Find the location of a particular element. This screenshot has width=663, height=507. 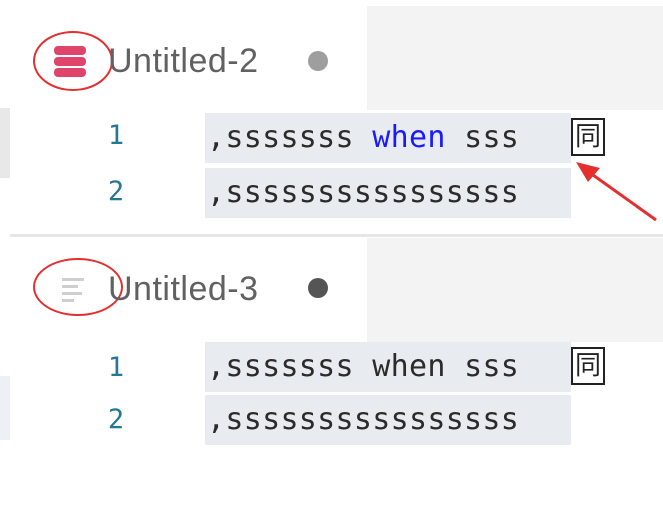

editor-divider is located at coordinates (336, 235).